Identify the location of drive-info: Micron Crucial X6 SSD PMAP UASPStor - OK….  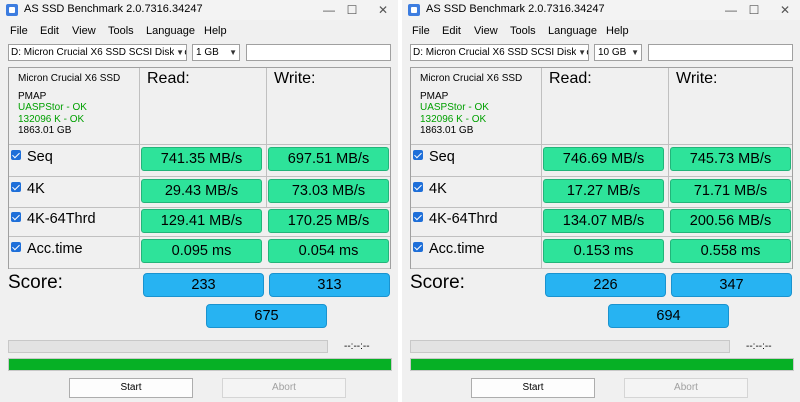
(79, 105).